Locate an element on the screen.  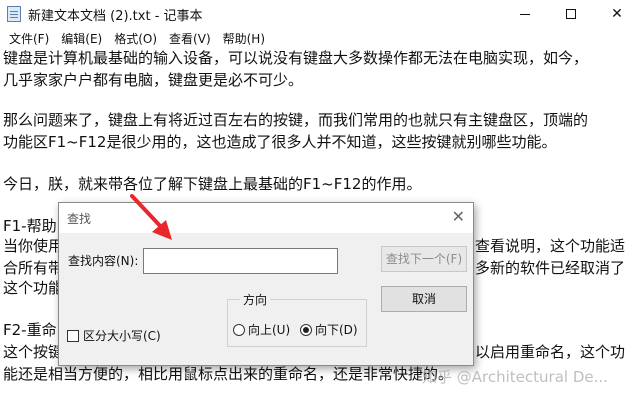
maximize-icon is located at coordinates (571, 14).